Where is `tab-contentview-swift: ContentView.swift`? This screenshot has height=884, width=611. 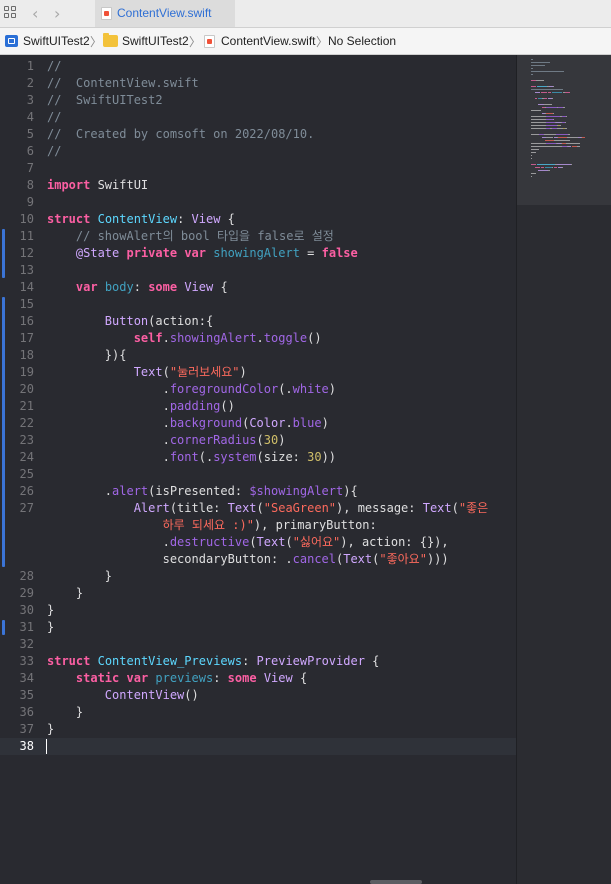
tab-contentview-swift: ContentView.swift is located at coordinates (165, 13).